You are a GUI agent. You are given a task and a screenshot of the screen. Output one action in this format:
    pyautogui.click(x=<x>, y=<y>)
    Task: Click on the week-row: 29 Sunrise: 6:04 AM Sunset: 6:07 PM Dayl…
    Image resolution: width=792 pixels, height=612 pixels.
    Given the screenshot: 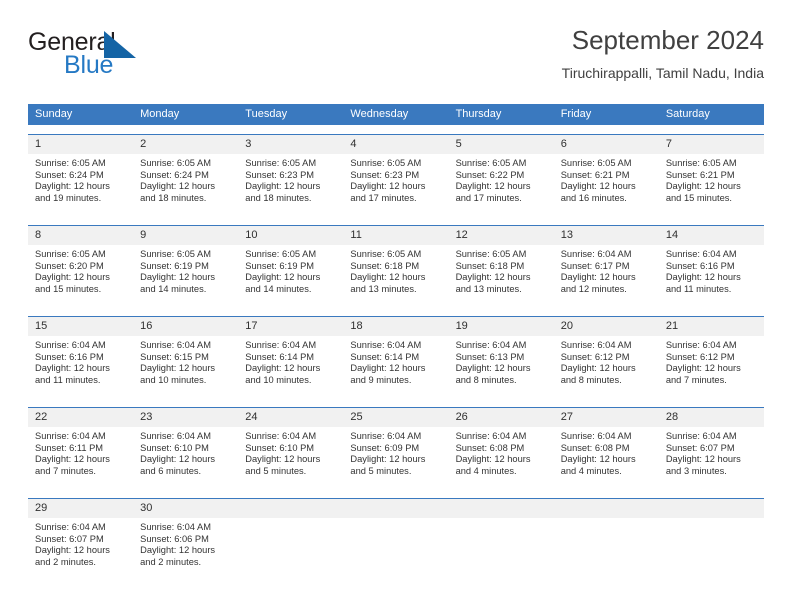 What is the action you would take?
    pyautogui.click(x=396, y=539)
    